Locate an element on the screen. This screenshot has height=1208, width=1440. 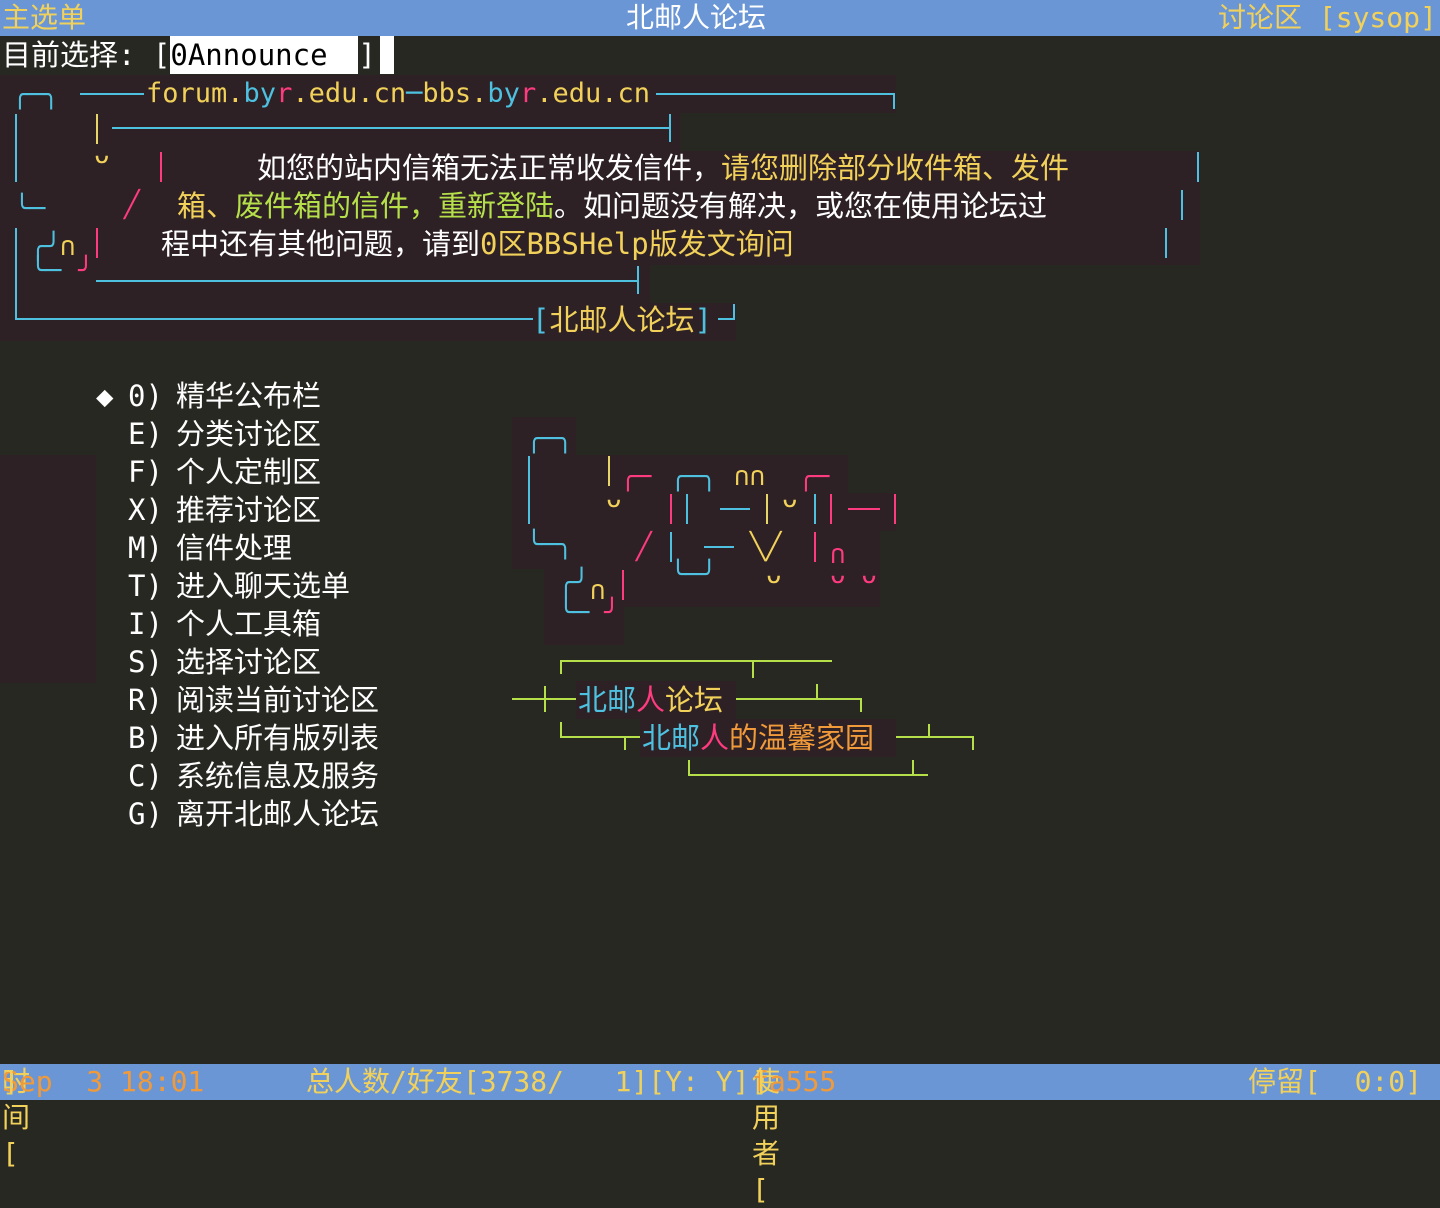
frame-inner-bottom-tick is located at coordinates (638, 280).